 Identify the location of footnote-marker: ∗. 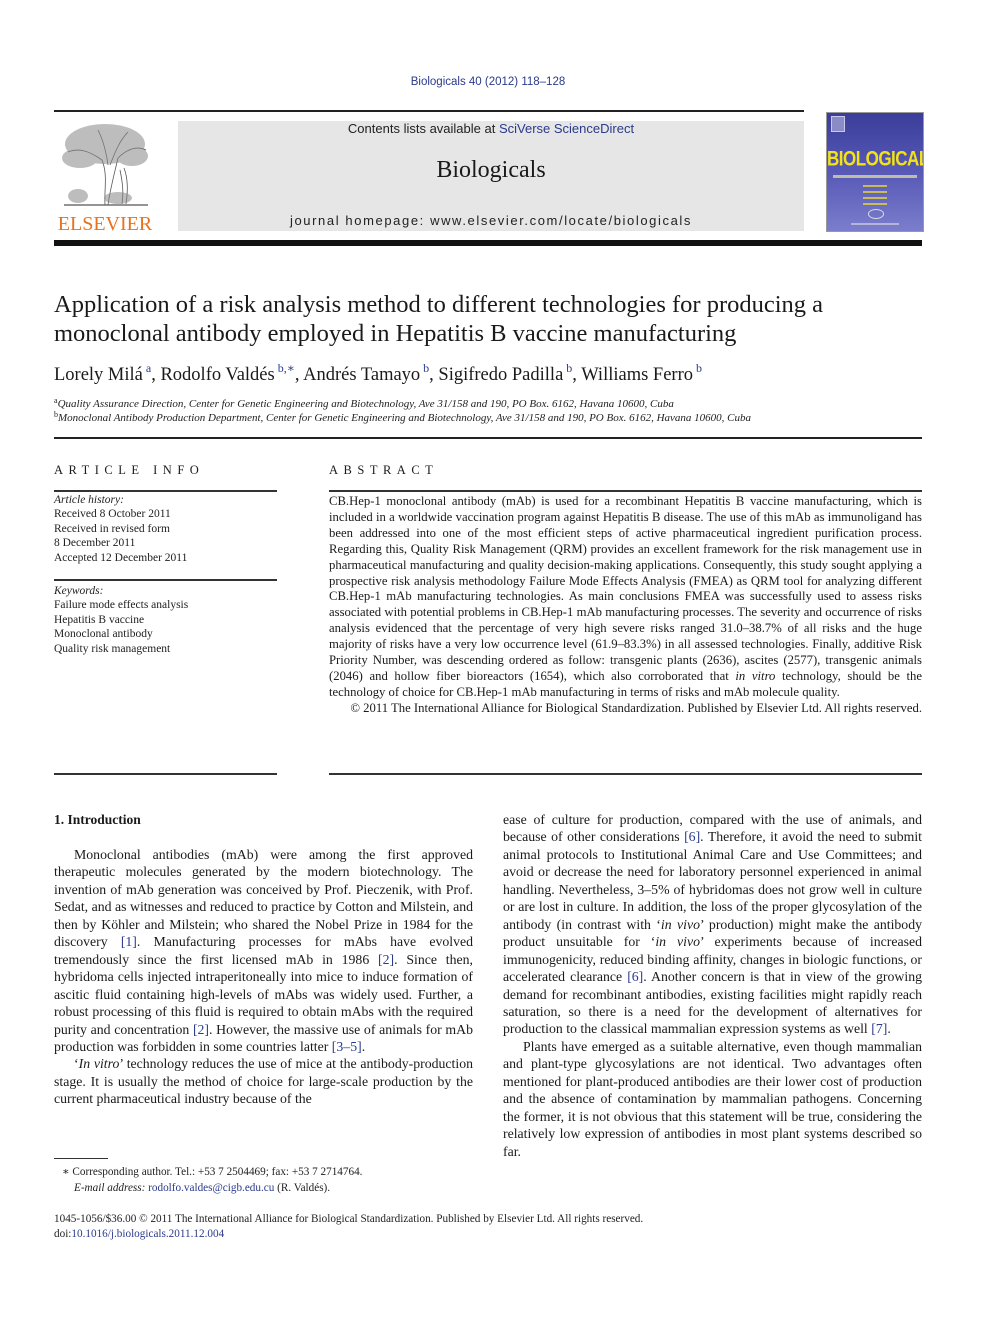
(66, 1172).